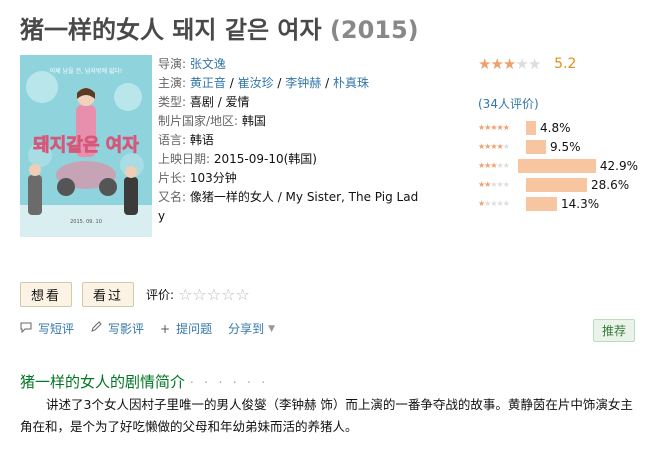 The width and height of the screenshot is (655, 450). I want to click on poster-image: 이제 남을 건, 남자밖에 없다! 돼지같은 여자 2015. 09. 10, so click(86, 146).